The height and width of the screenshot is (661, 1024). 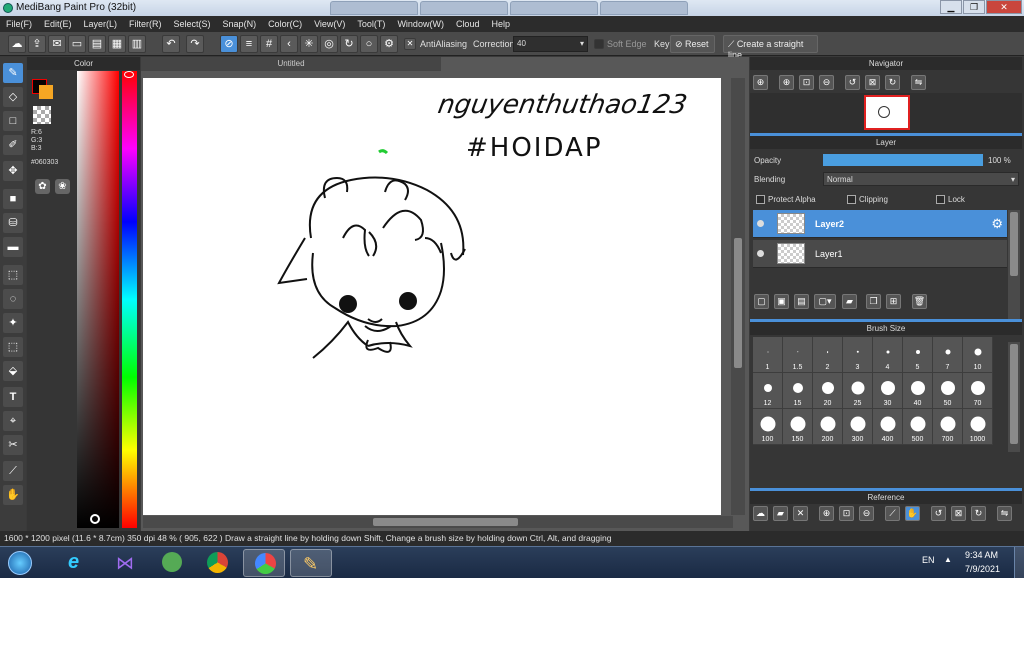 What do you see at coordinates (62, 186) in the screenshot?
I see `color-palette-alt-icon: ❀` at bounding box center [62, 186].